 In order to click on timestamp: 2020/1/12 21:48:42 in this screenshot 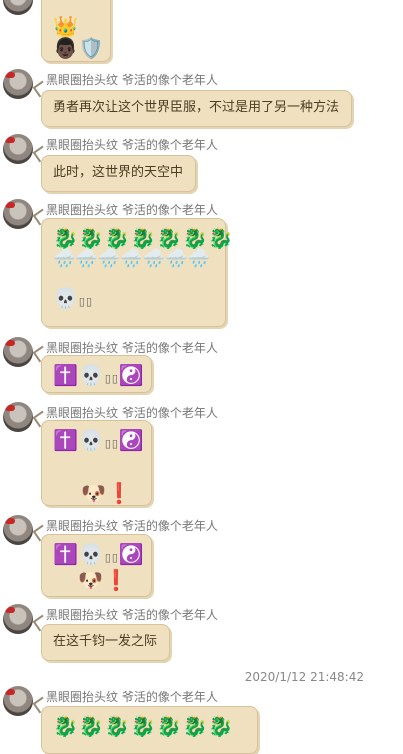, I will do `click(304, 677)`.